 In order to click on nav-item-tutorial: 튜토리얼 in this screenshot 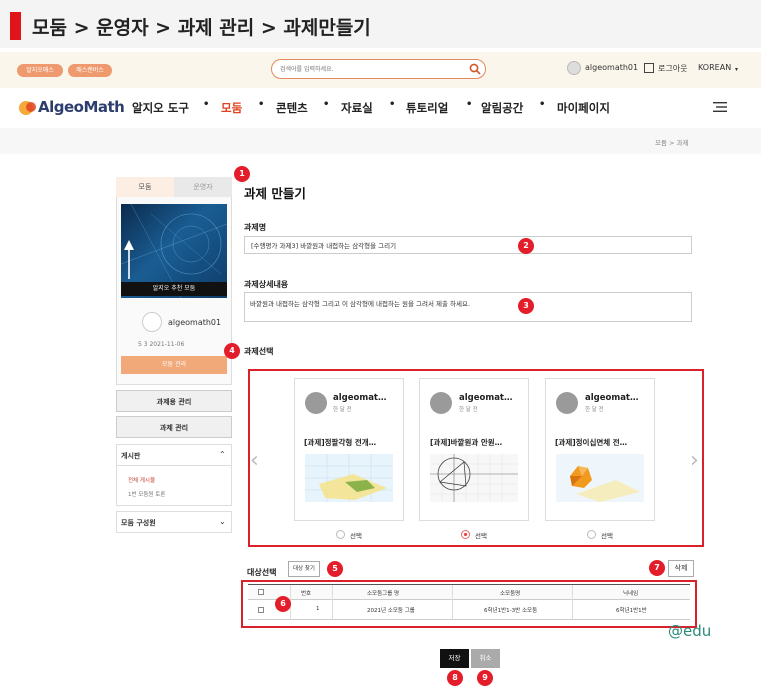, I will do `click(427, 108)`.